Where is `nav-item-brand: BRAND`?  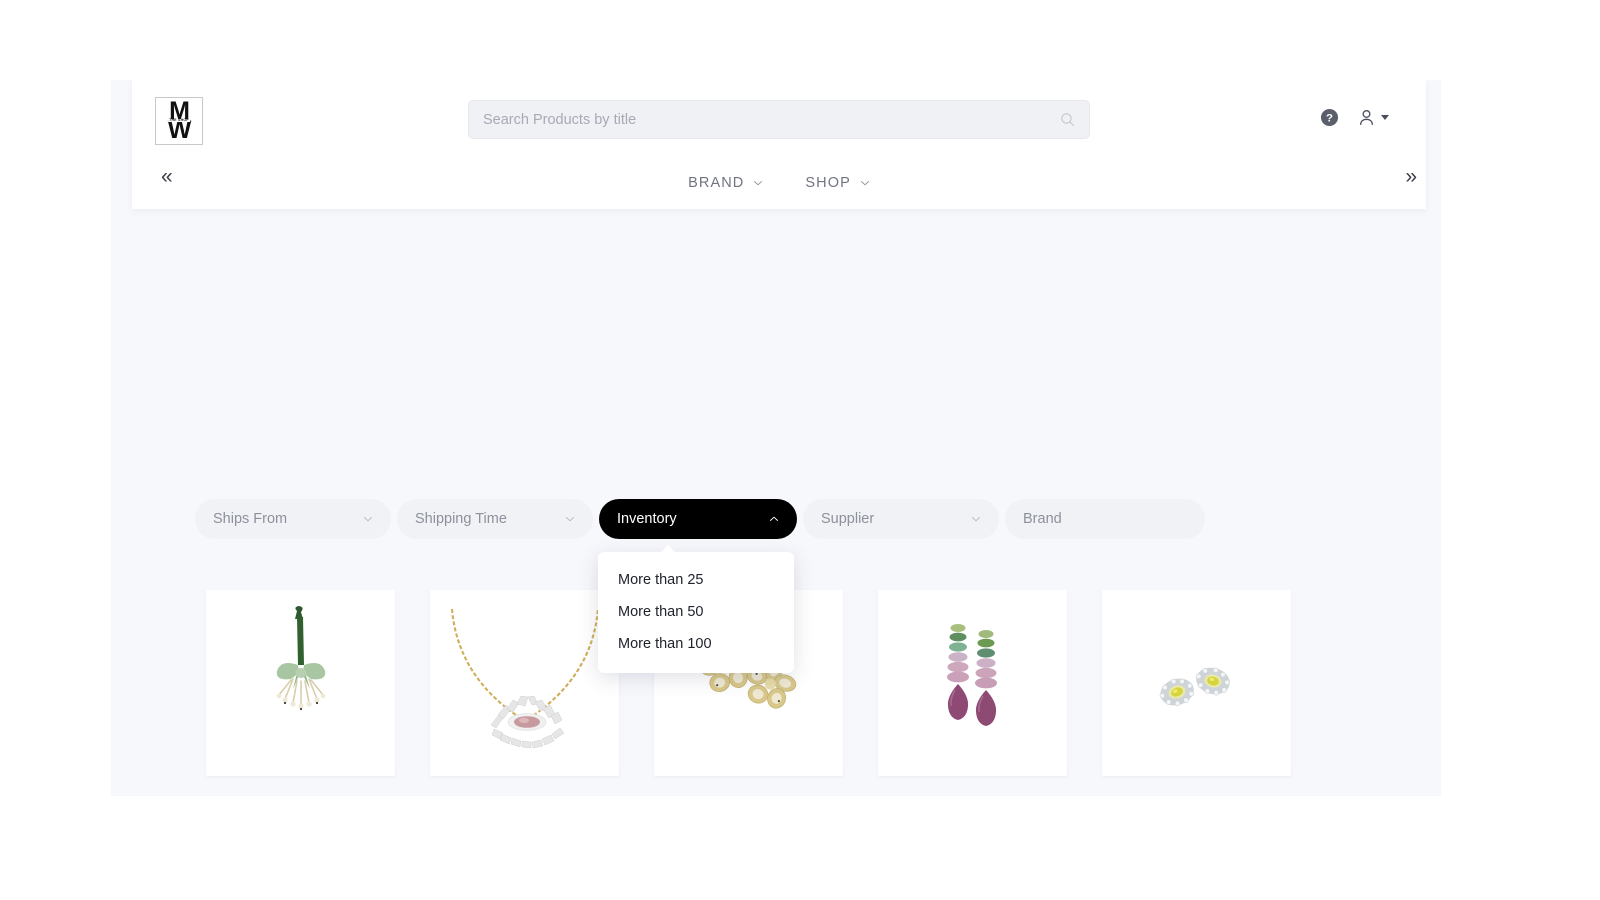
nav-item-brand: BRAND is located at coordinates (725, 183).